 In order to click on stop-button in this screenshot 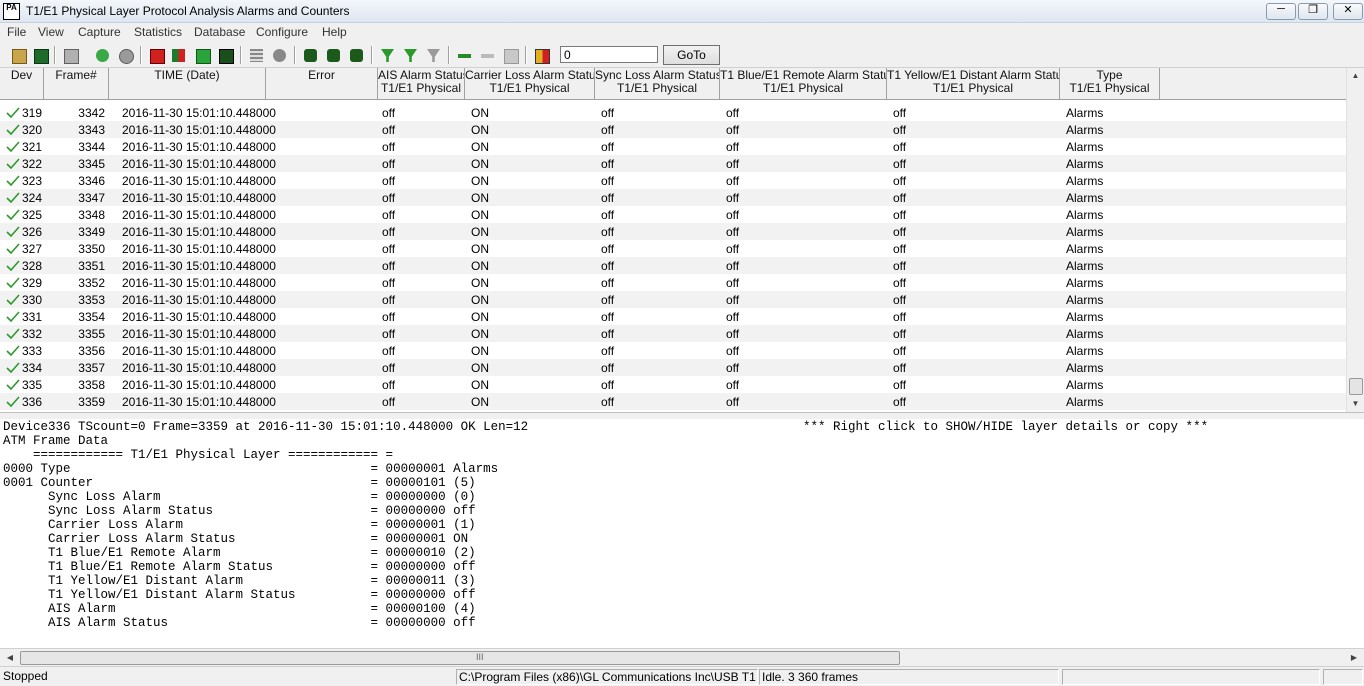, I will do `click(125, 55)`.